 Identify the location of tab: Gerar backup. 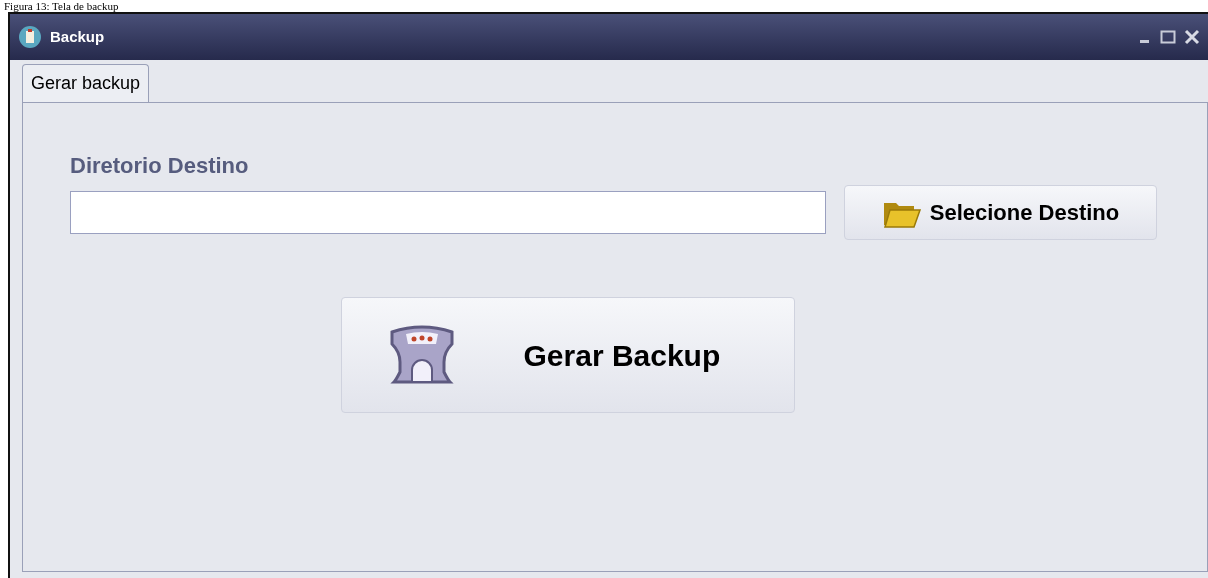
(86, 83).